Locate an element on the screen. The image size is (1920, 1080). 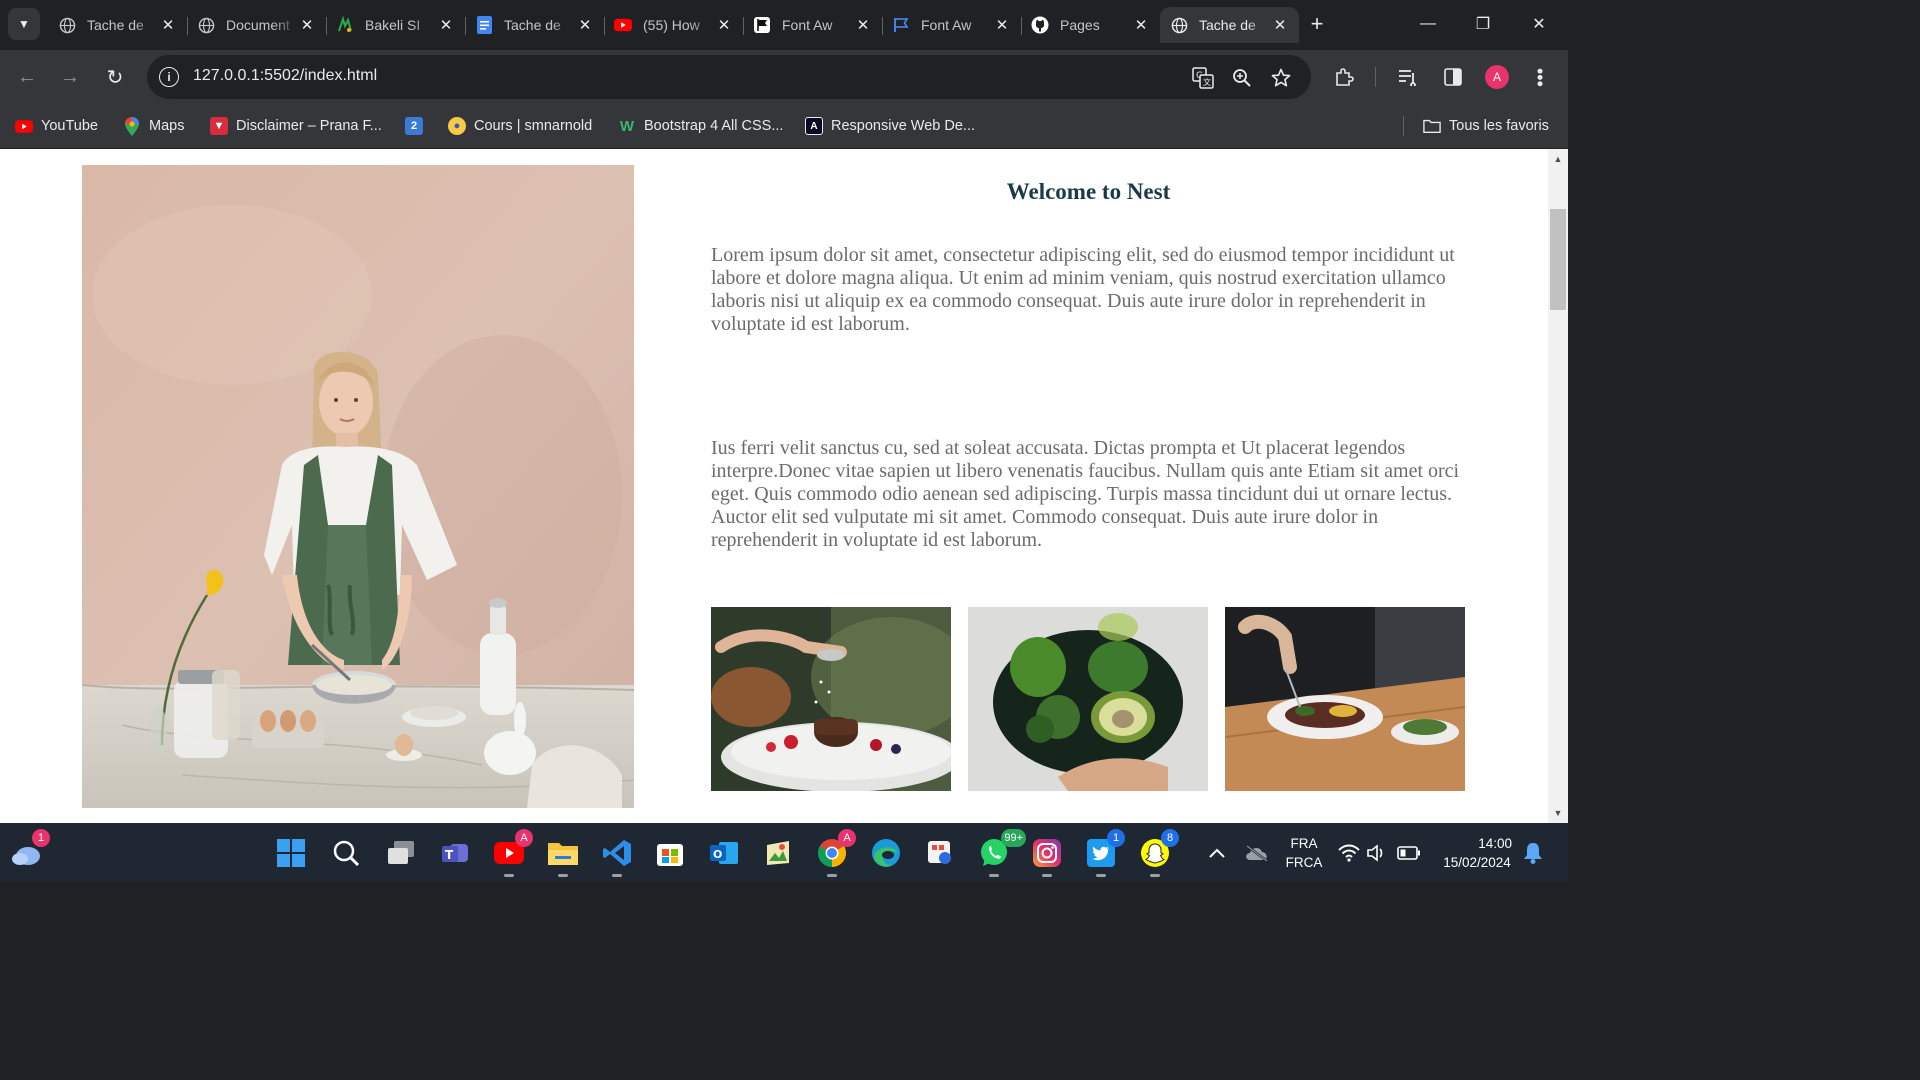
zoom-icon is located at coordinates (1242, 78).